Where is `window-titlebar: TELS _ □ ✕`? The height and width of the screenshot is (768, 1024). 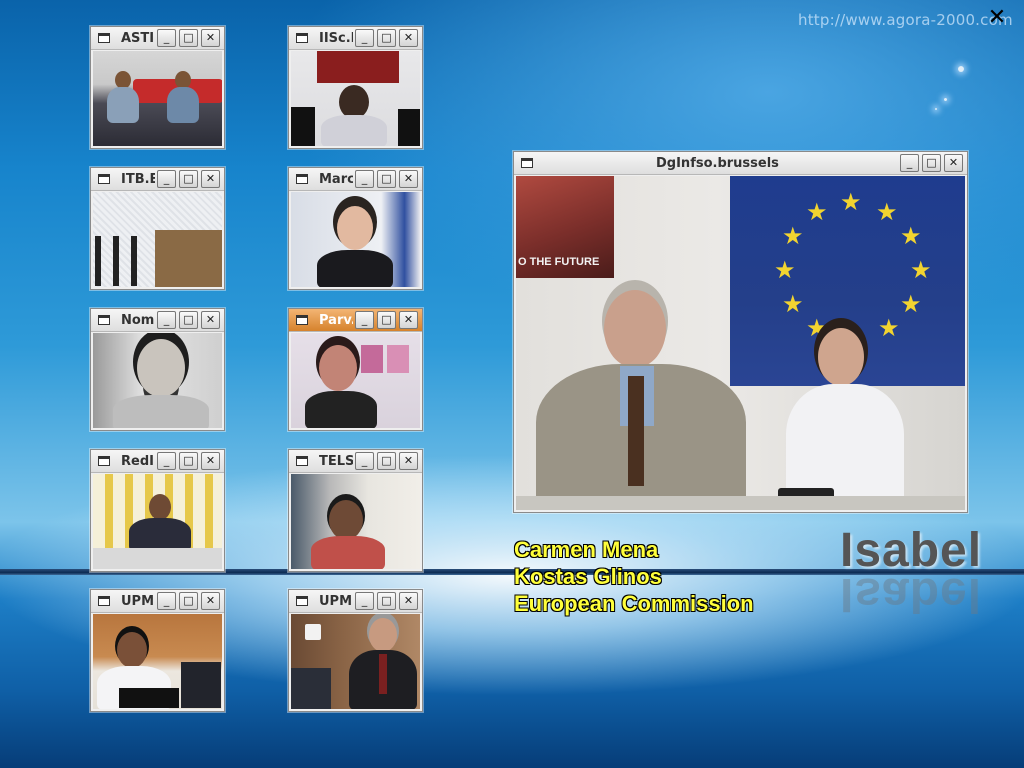 window-titlebar: TELS _ □ ✕ is located at coordinates (355, 461).